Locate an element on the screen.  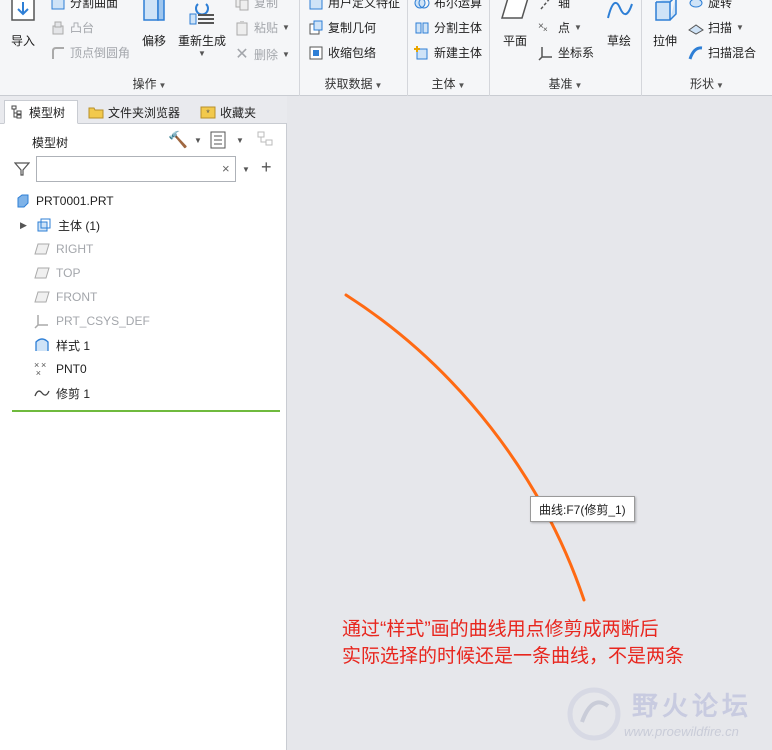
csys-button: 坐标系 is located at coordinates (566, 52).